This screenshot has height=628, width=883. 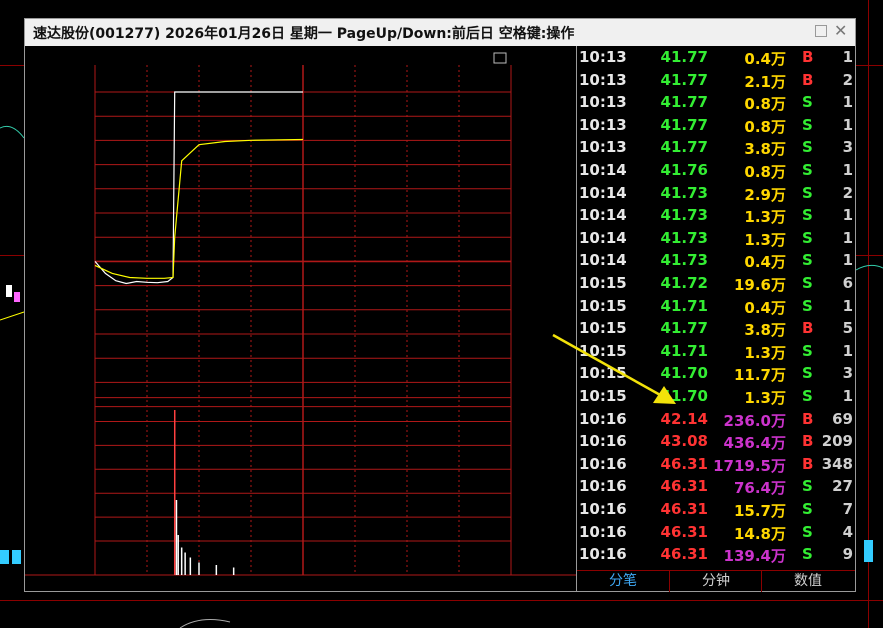 I want to click on maximize-button, so click(x=821, y=31).